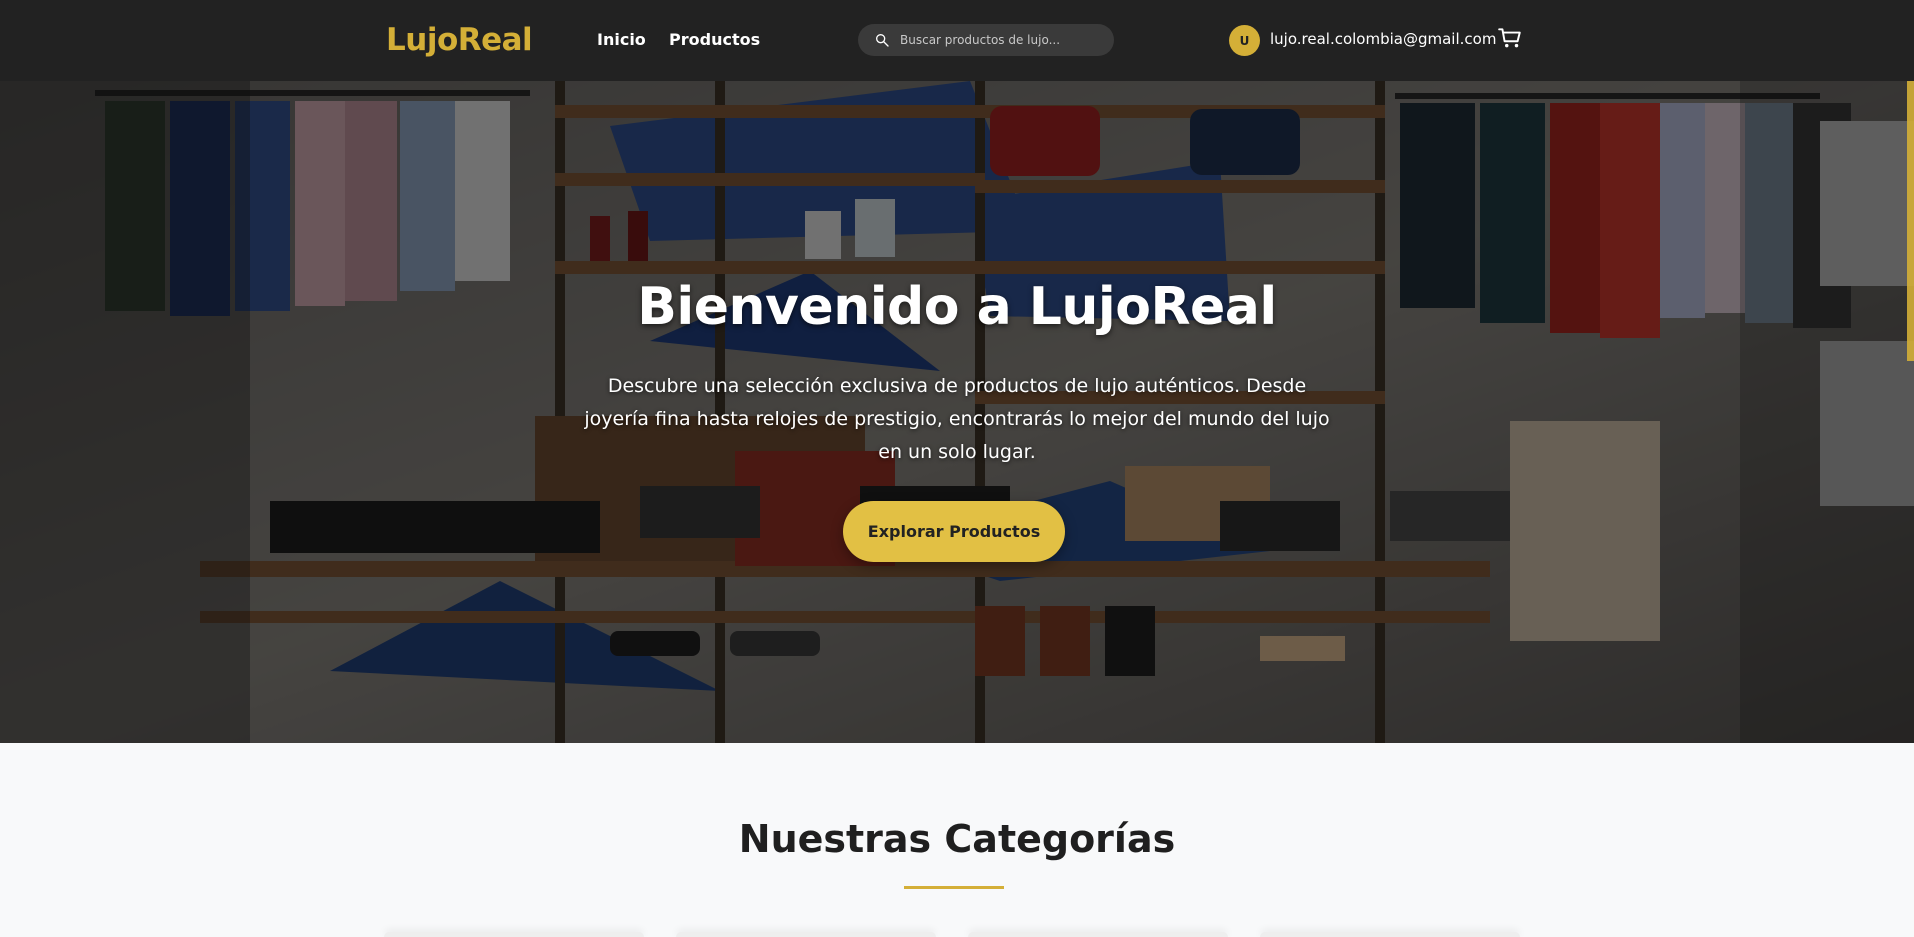  Describe the element at coordinates (1383, 39) in the screenshot. I see `user-email: lujo.real.colombia@gmail.com` at that location.